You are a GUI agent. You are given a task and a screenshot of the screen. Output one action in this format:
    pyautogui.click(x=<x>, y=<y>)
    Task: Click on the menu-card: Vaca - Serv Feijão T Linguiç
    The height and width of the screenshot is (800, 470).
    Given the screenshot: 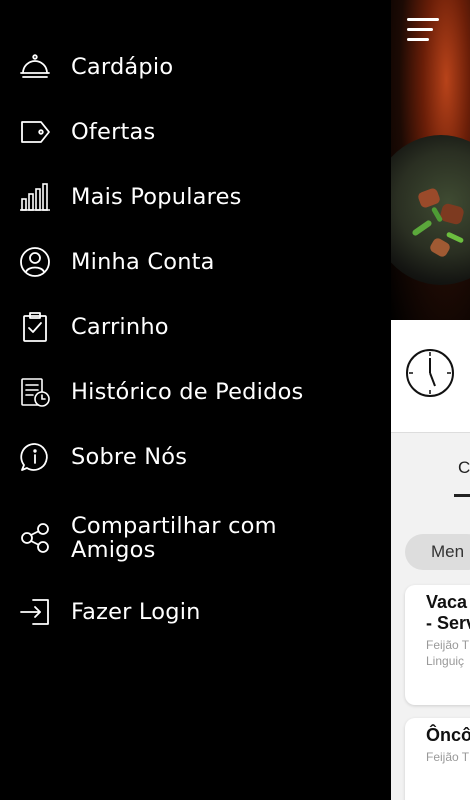 What is the action you would take?
    pyautogui.click(x=437, y=645)
    